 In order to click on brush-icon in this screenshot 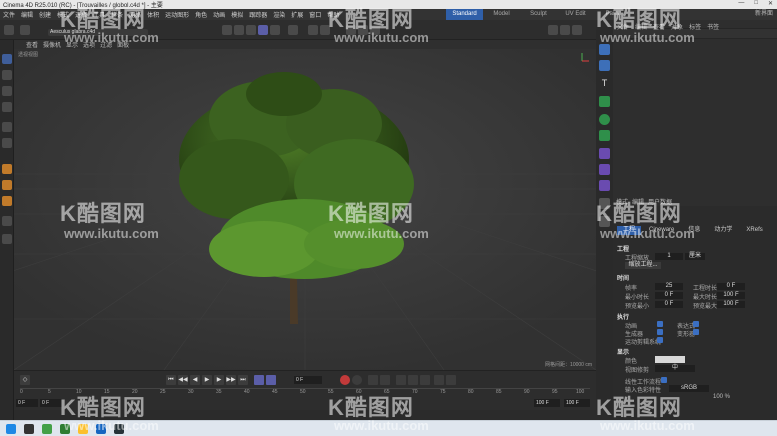, I will do `click(7, 201)`.